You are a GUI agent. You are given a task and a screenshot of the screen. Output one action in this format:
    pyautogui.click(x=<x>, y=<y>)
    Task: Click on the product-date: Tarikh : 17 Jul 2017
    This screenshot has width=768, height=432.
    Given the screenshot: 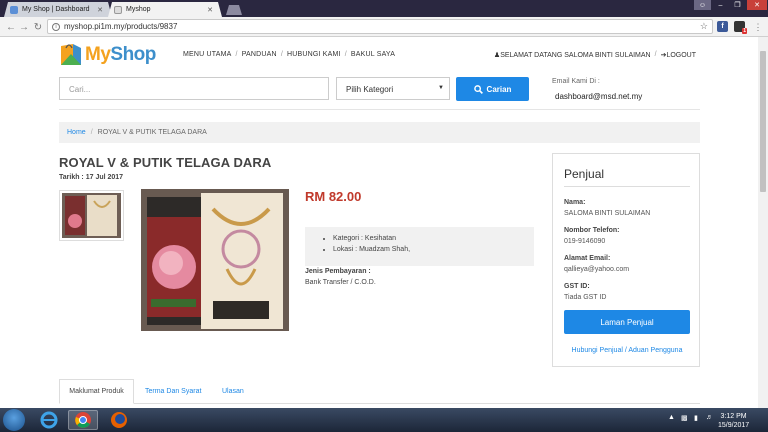 What is the action you would take?
    pyautogui.click(x=91, y=177)
    